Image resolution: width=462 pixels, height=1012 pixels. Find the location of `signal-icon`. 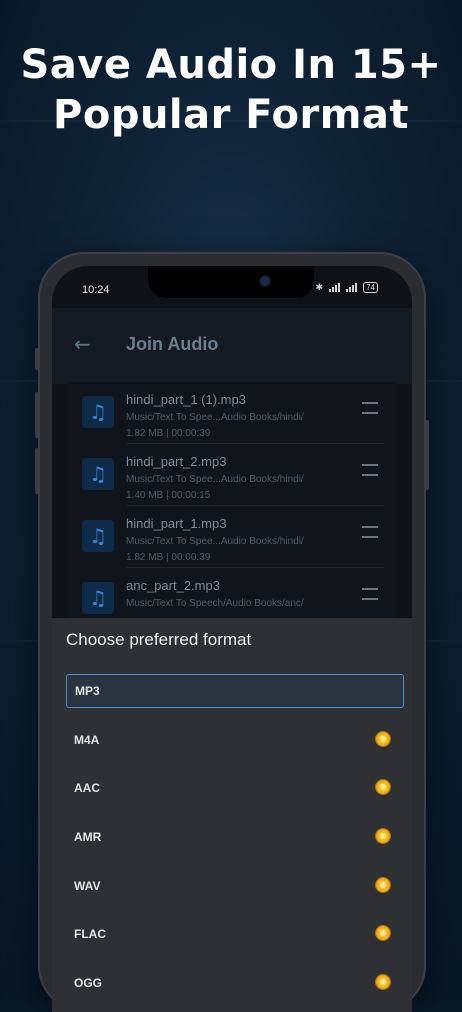

signal-icon is located at coordinates (335, 287).